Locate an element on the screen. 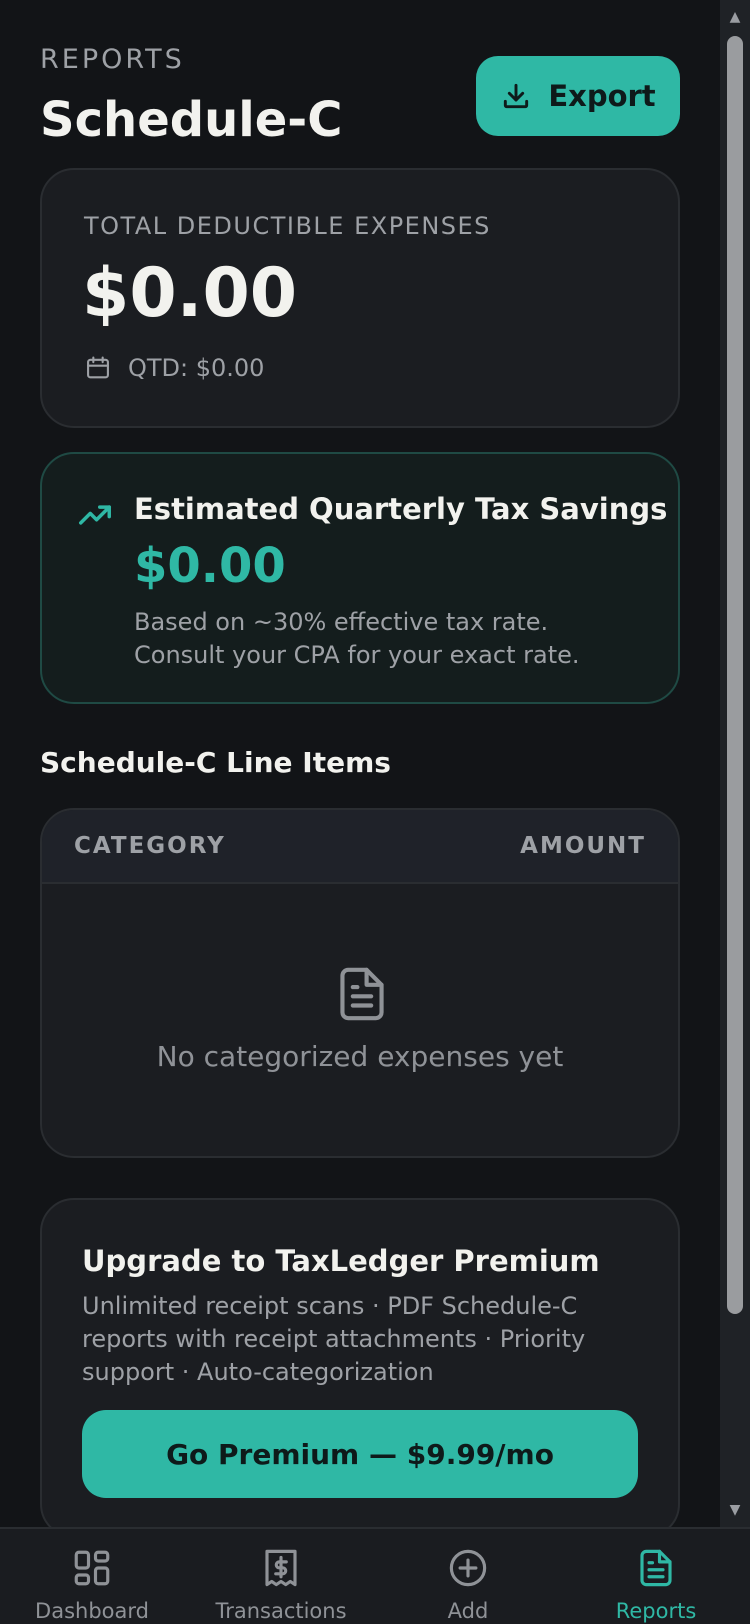  nav-label-transactions: Transactions is located at coordinates (281, 1611).